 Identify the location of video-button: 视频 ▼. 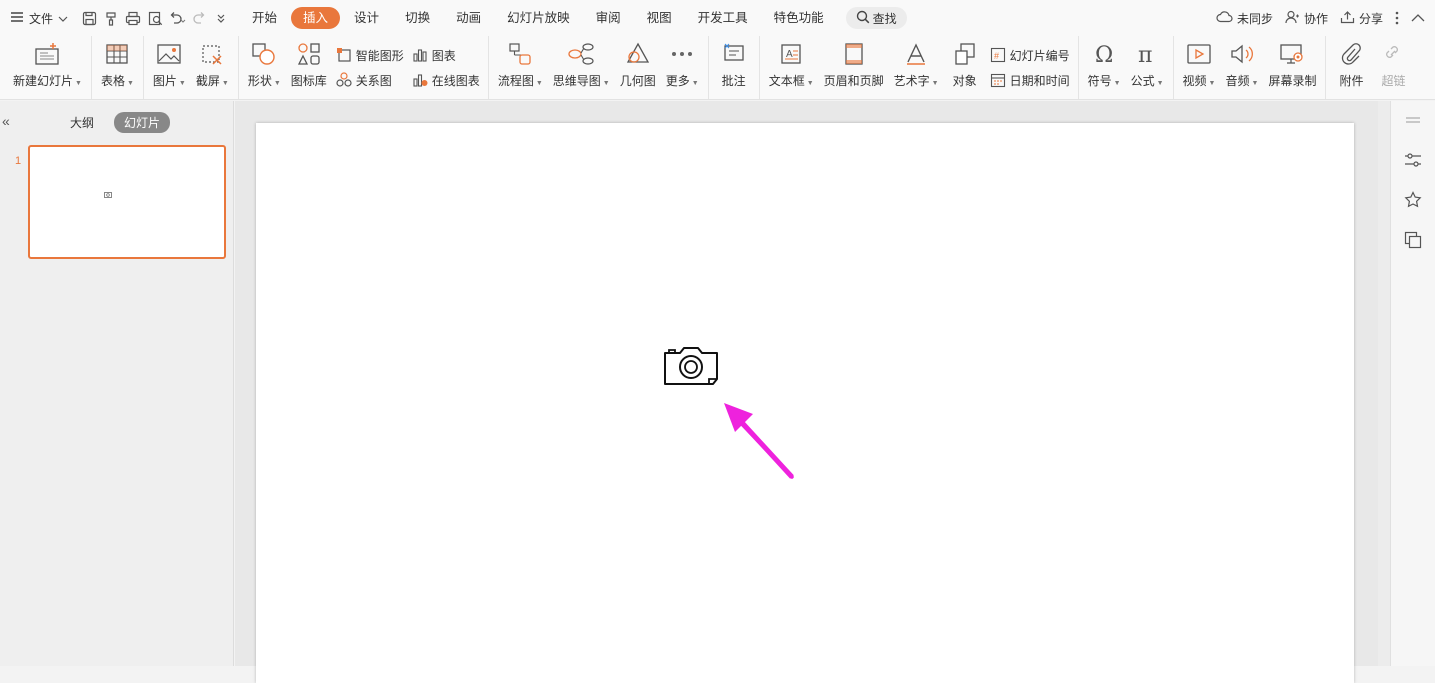
(1199, 67).